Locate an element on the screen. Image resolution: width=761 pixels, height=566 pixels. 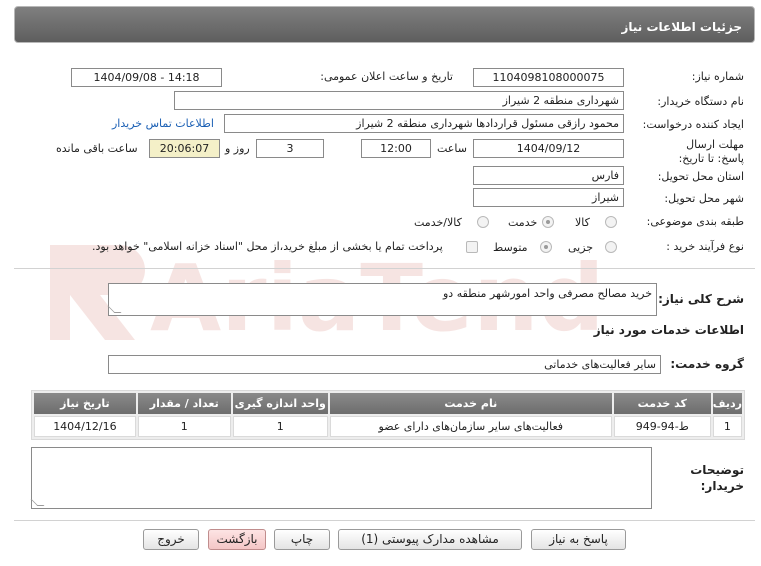
process-label: نوع فرآیند خرید : is located at coordinates (705, 246).